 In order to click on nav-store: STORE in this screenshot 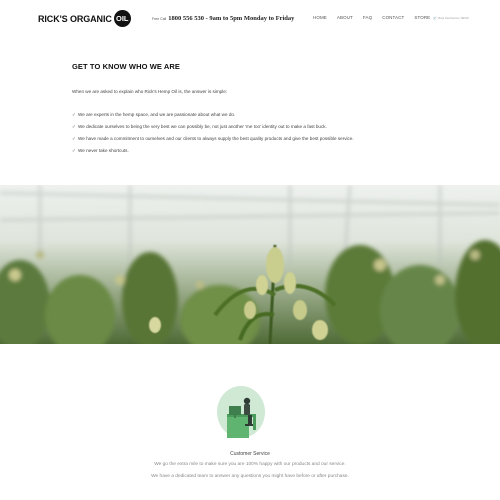, I will do `click(422, 17)`.